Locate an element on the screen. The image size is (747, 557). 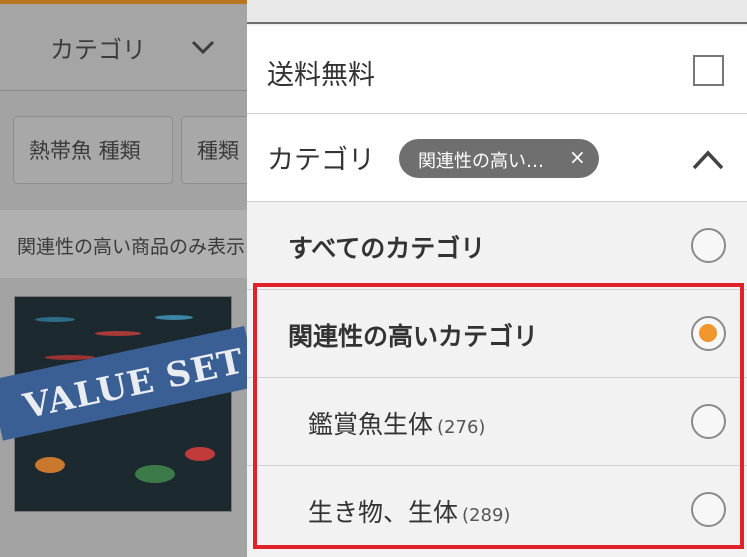
category-option-label: 鑑賞魚生体 (276) is located at coordinates (396, 423).